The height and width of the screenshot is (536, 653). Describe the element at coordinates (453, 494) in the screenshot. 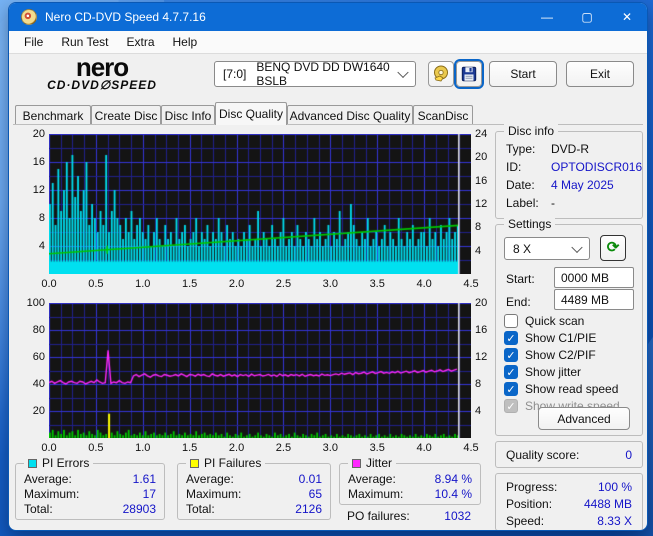

I see `jitter-maximum-value: 10.4 %` at that location.